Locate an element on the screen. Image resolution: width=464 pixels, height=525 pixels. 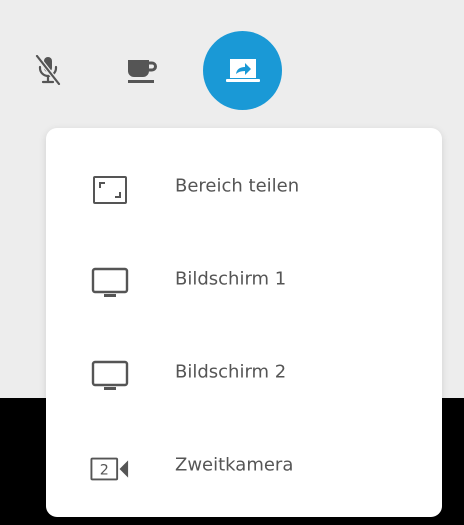
coffee-break-button is located at coordinates (142, 70).